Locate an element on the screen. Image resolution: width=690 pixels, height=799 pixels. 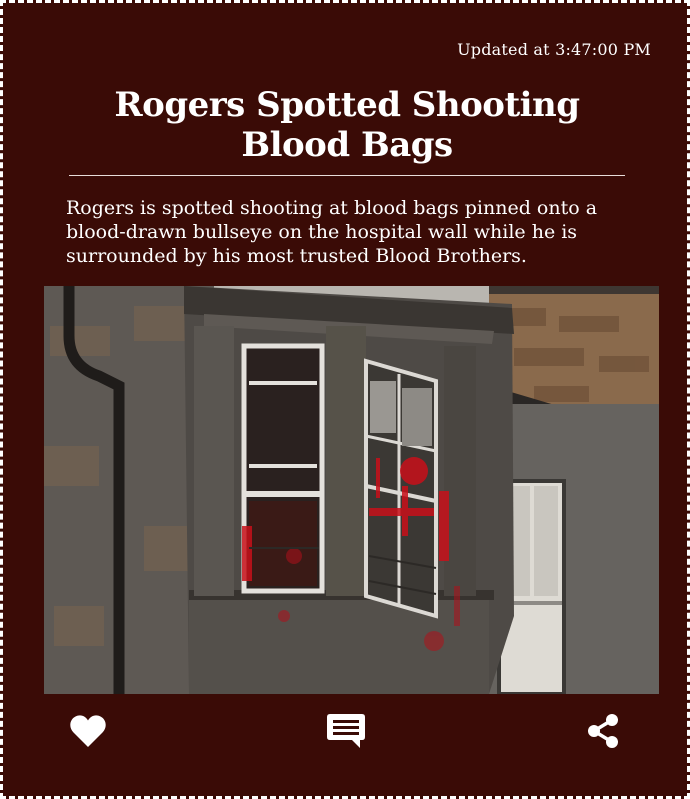
like-button is located at coordinates (88, 733).